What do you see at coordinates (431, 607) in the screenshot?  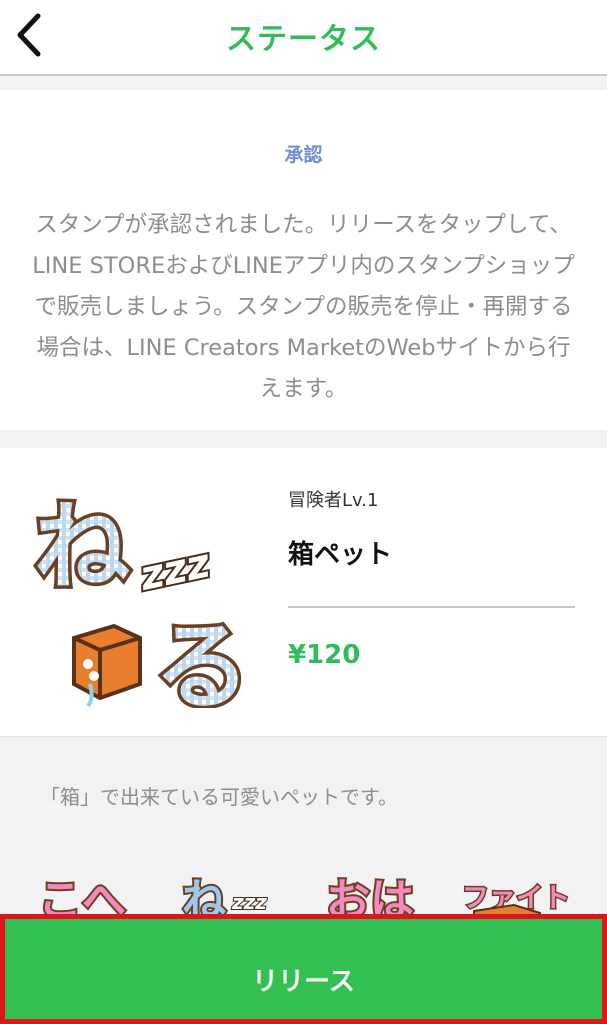 I see `divider` at bounding box center [431, 607].